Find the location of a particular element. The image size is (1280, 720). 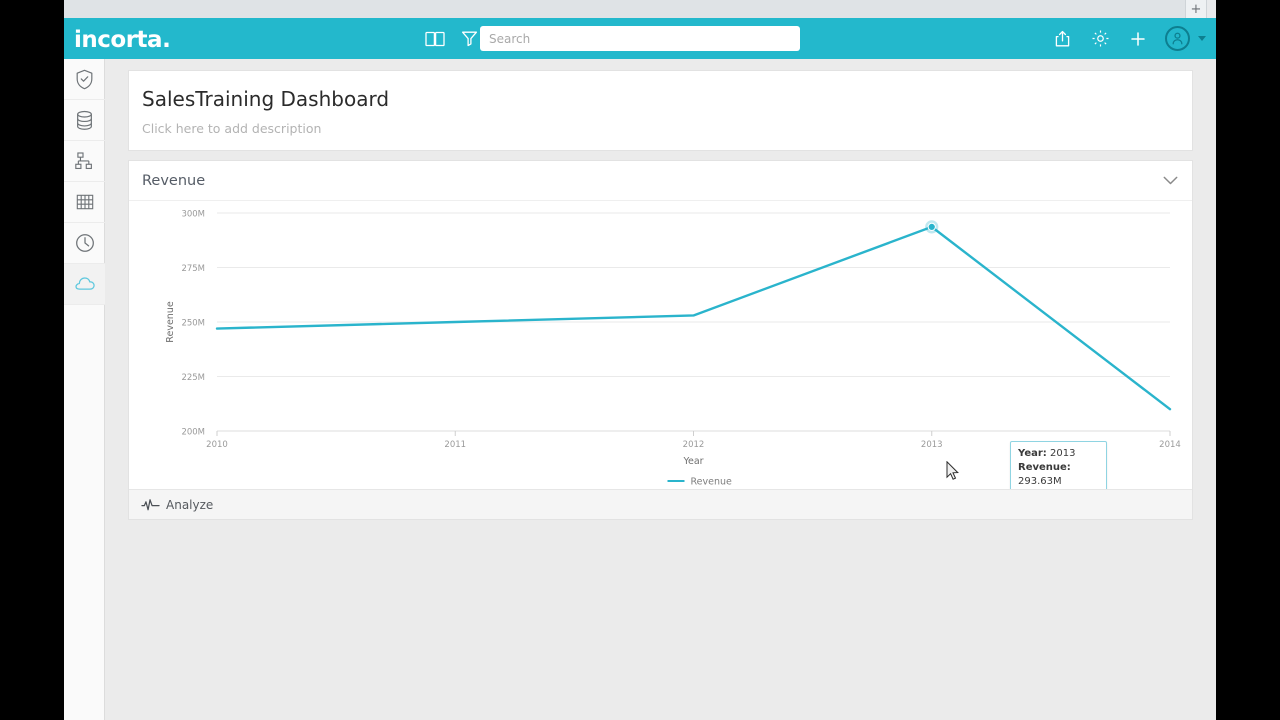

chart-card-header: Revenue is located at coordinates (660, 181).